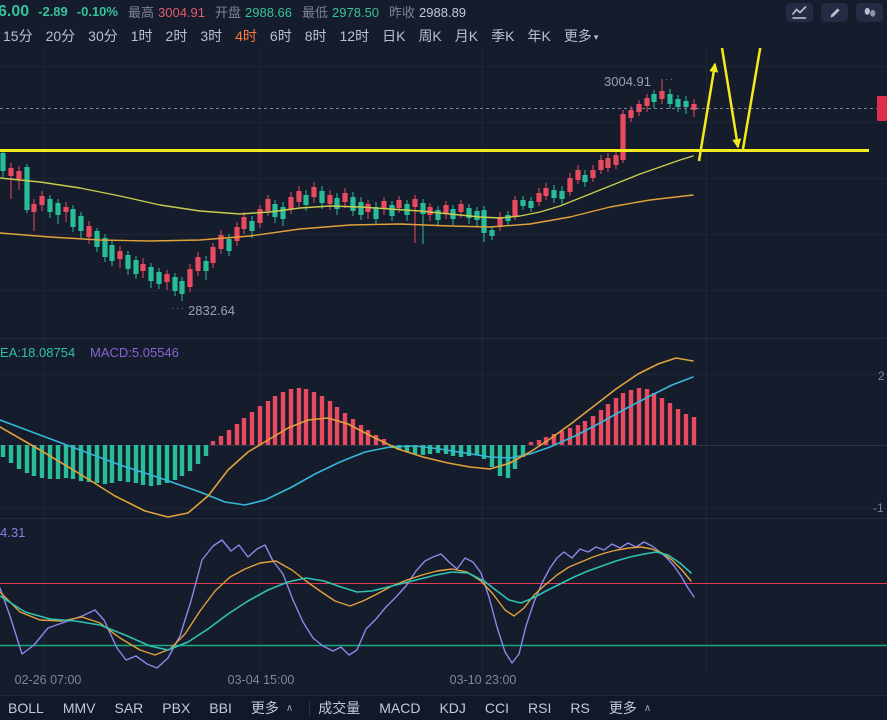  I want to click on macd-dea-value: EA:18.08754, so click(37, 352).